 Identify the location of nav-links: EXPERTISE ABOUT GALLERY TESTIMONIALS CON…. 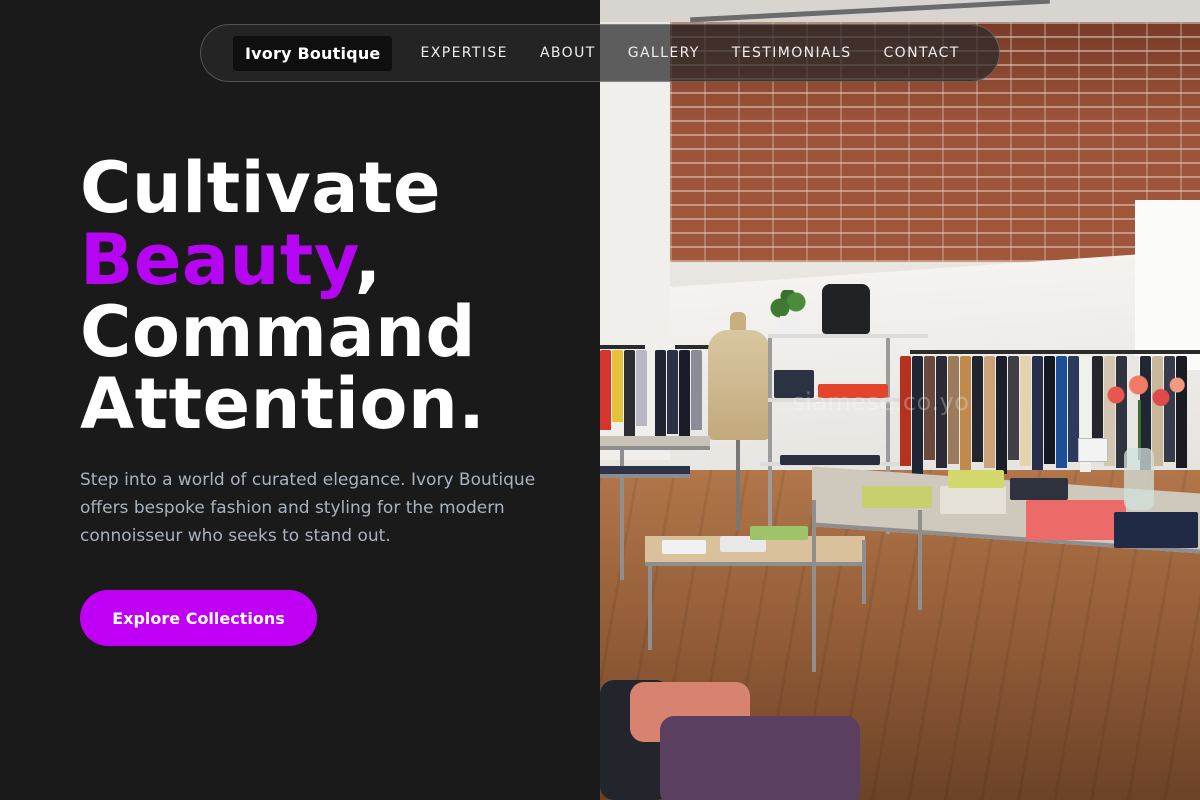
(689, 53).